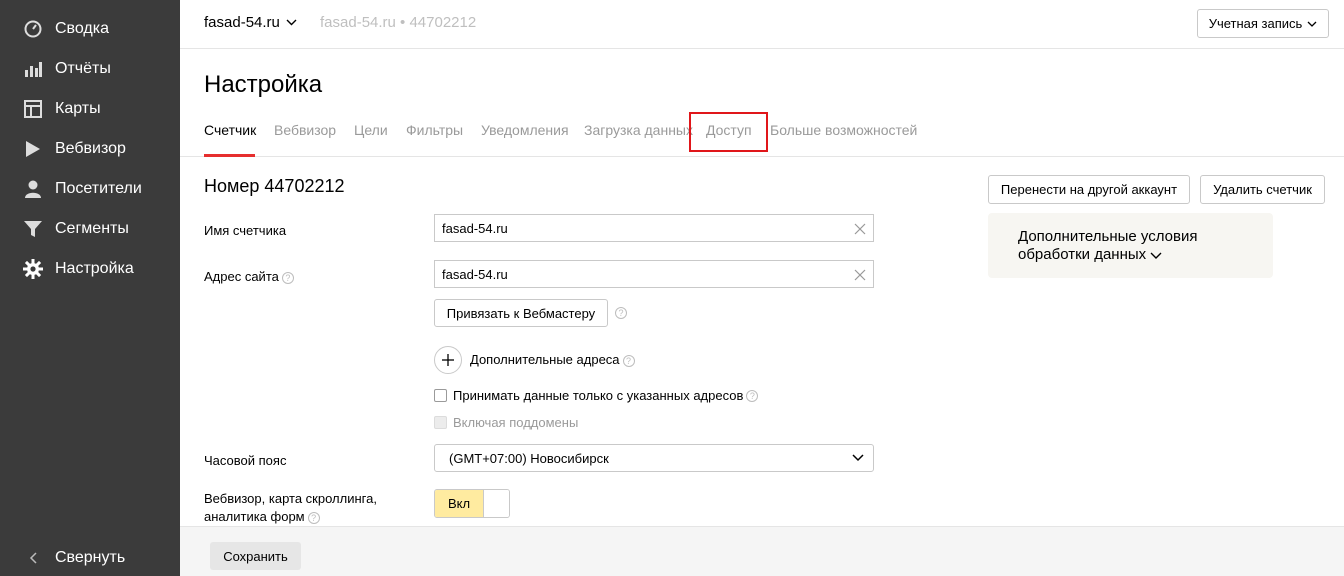 This screenshot has height=576, width=1344. What do you see at coordinates (516, 422) in the screenshot?
I see `subdomains-label: Включая поддомены` at bounding box center [516, 422].